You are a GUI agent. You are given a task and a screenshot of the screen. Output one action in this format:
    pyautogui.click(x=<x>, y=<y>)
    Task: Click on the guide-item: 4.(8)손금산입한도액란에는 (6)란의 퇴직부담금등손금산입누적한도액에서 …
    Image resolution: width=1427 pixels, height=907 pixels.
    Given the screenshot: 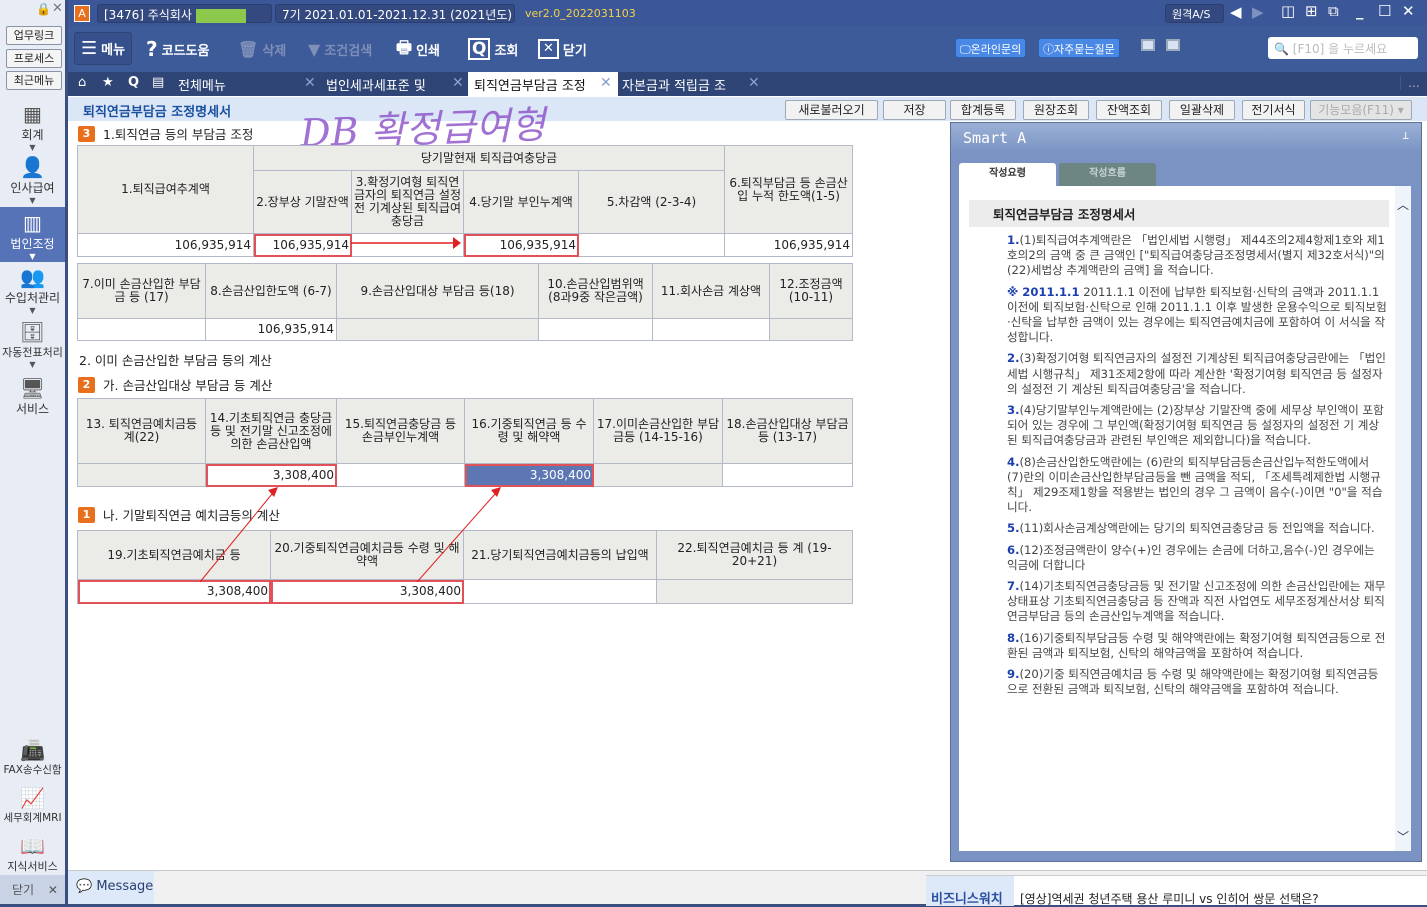 What is the action you would take?
    pyautogui.click(x=1198, y=485)
    